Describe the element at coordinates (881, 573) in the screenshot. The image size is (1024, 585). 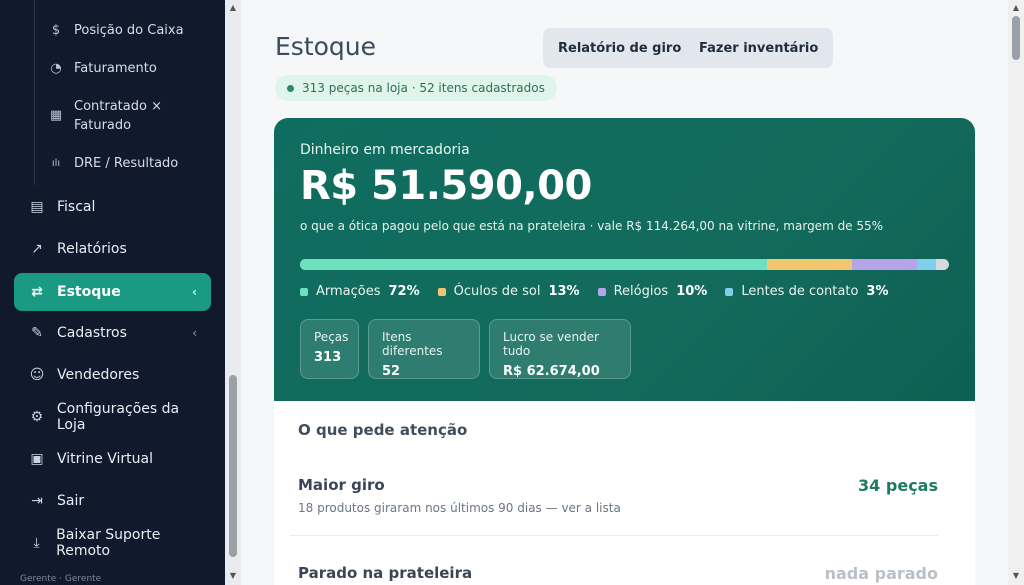
I see `attention-row-value: nada parado` at that location.